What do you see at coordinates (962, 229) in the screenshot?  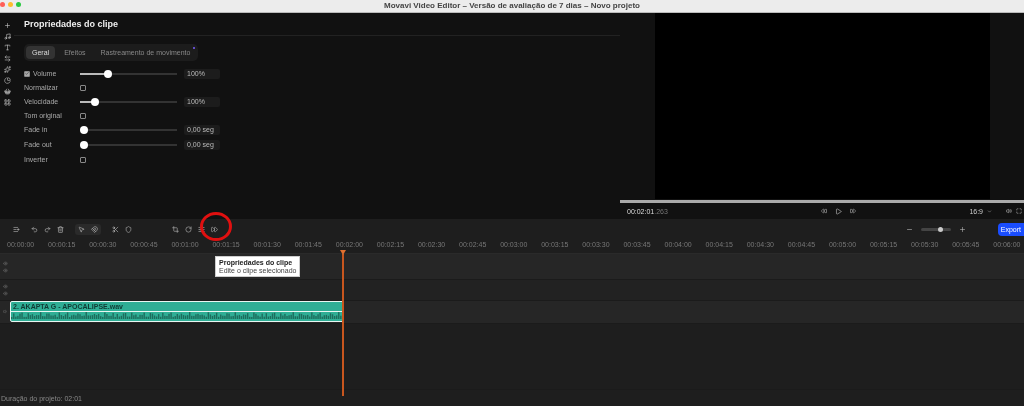 I see `zoom-in-icon` at bounding box center [962, 229].